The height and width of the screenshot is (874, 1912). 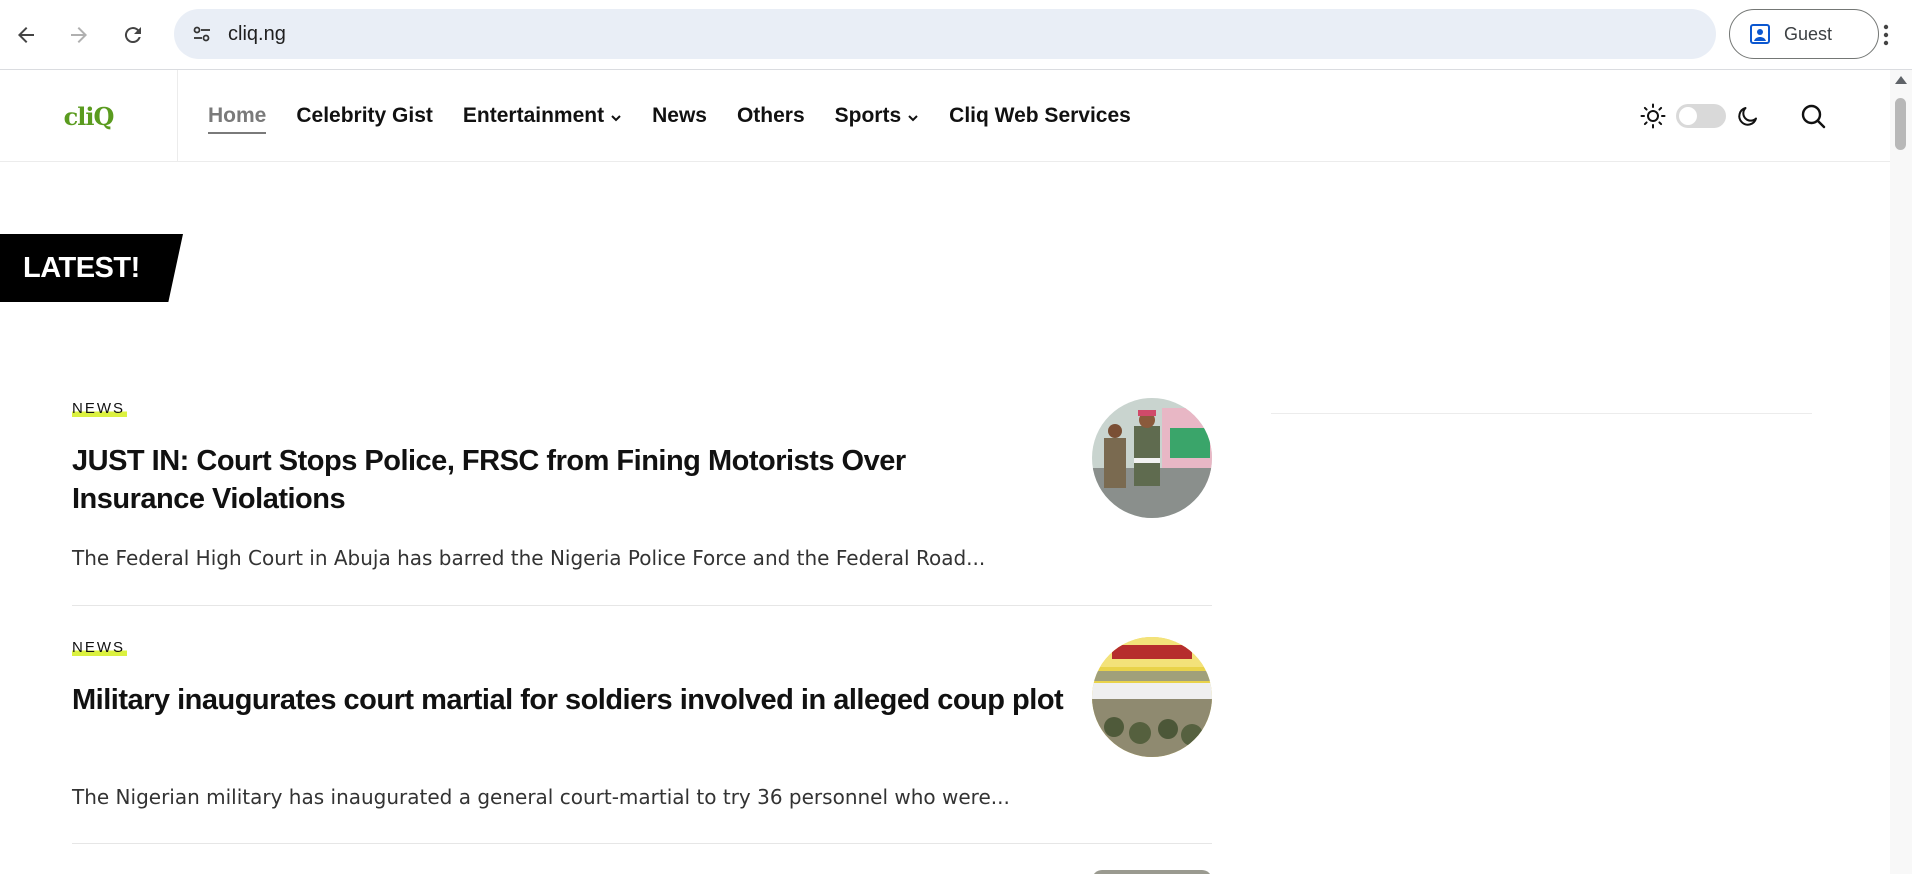 What do you see at coordinates (1653, 116) in the screenshot?
I see `sun-icon` at bounding box center [1653, 116].